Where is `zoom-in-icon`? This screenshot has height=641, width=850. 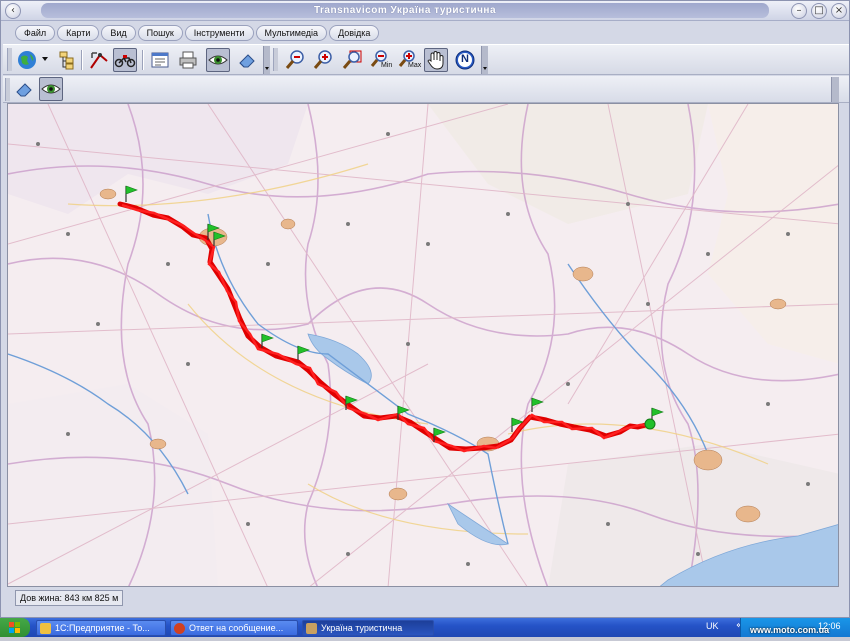
zoom-in-icon is located at coordinates (322, 59).